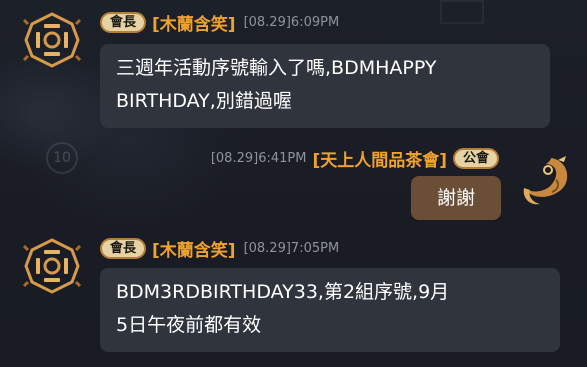  I want to click on message-text: 謝謝, so click(455, 198).